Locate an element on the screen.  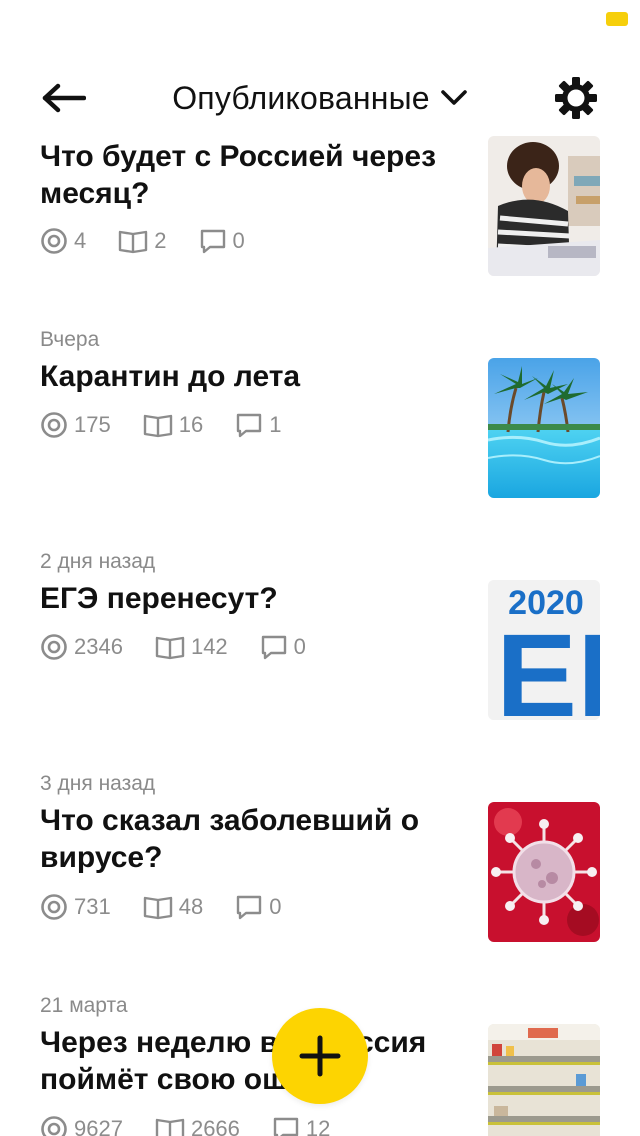
reads-stat: 48 is located at coordinates (173, 907).